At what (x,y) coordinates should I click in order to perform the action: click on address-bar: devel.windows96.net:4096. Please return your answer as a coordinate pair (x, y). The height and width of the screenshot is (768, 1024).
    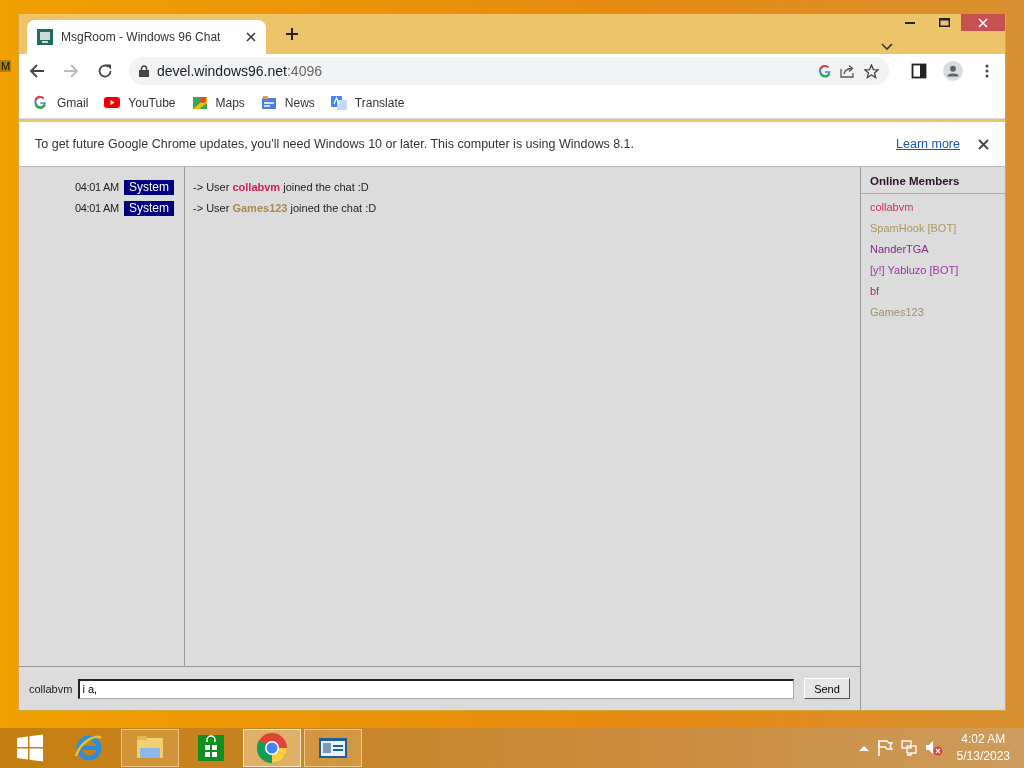
    Looking at the image, I should click on (509, 71).